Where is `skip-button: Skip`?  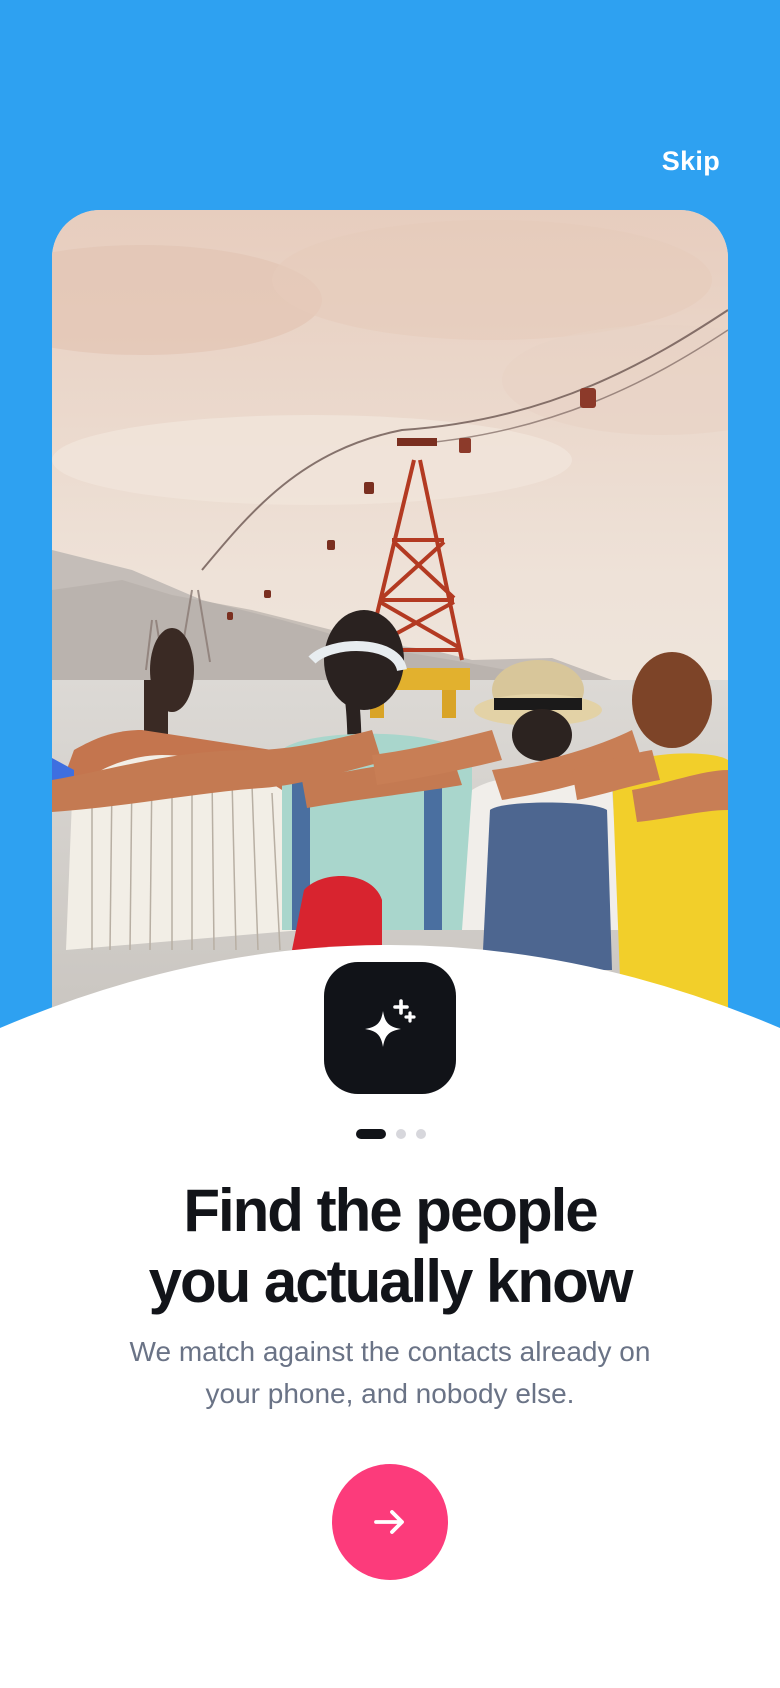 skip-button: Skip is located at coordinates (691, 161).